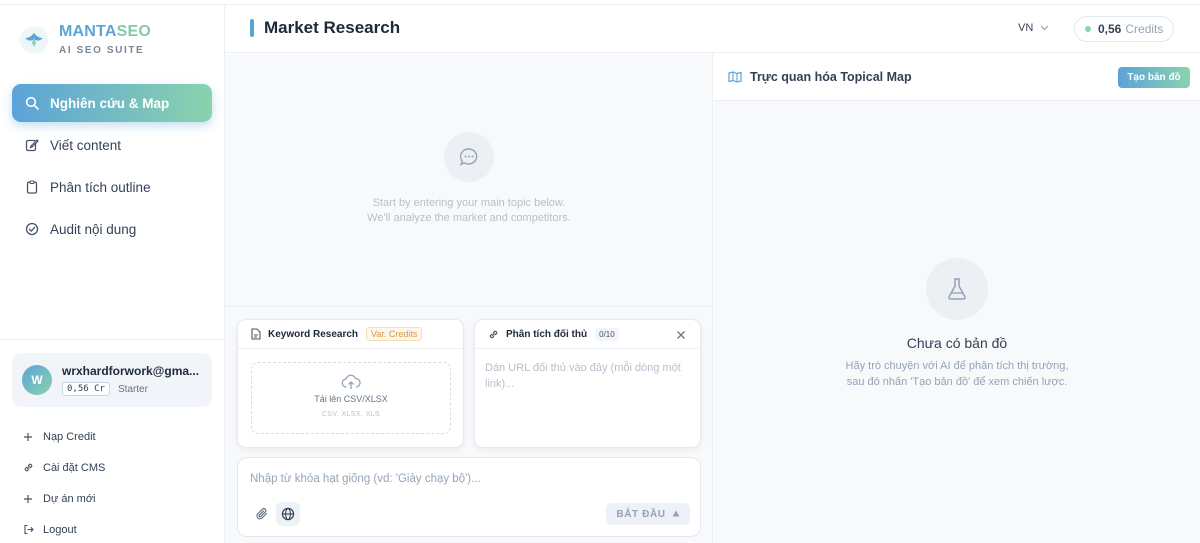 This screenshot has width=1200, height=543. I want to click on side-link-label: Dự án mới, so click(69, 498).